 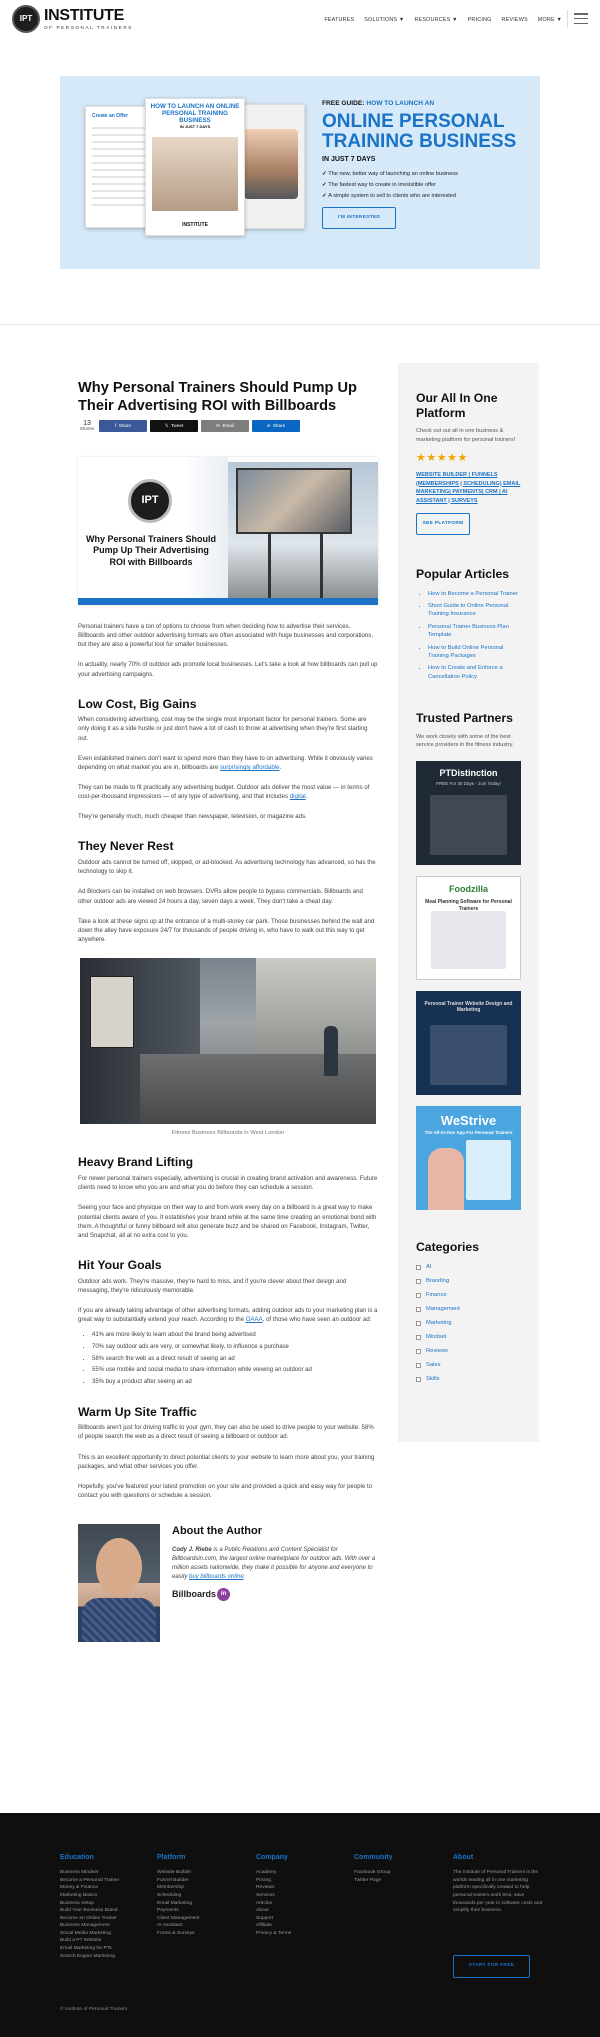 I want to click on buy-billboards-link: buy billboards online, so click(x=216, y=1577).